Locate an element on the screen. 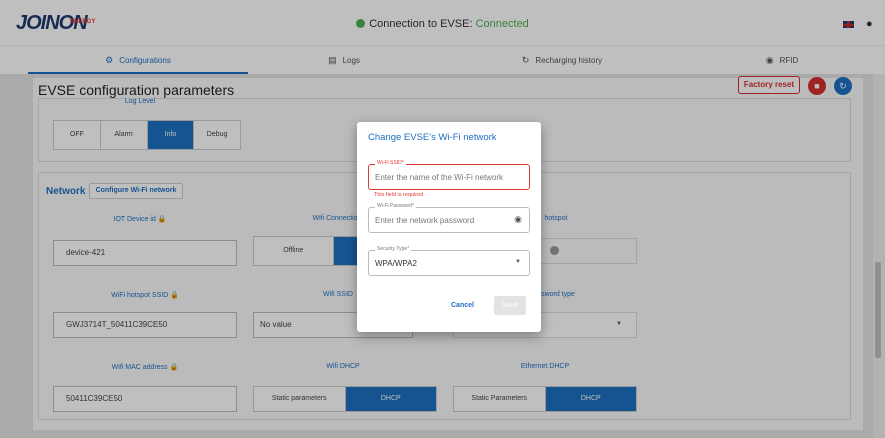 The image size is (885, 438). wifi-password-input-label: Wi-Fi Password* is located at coordinates (395, 206).